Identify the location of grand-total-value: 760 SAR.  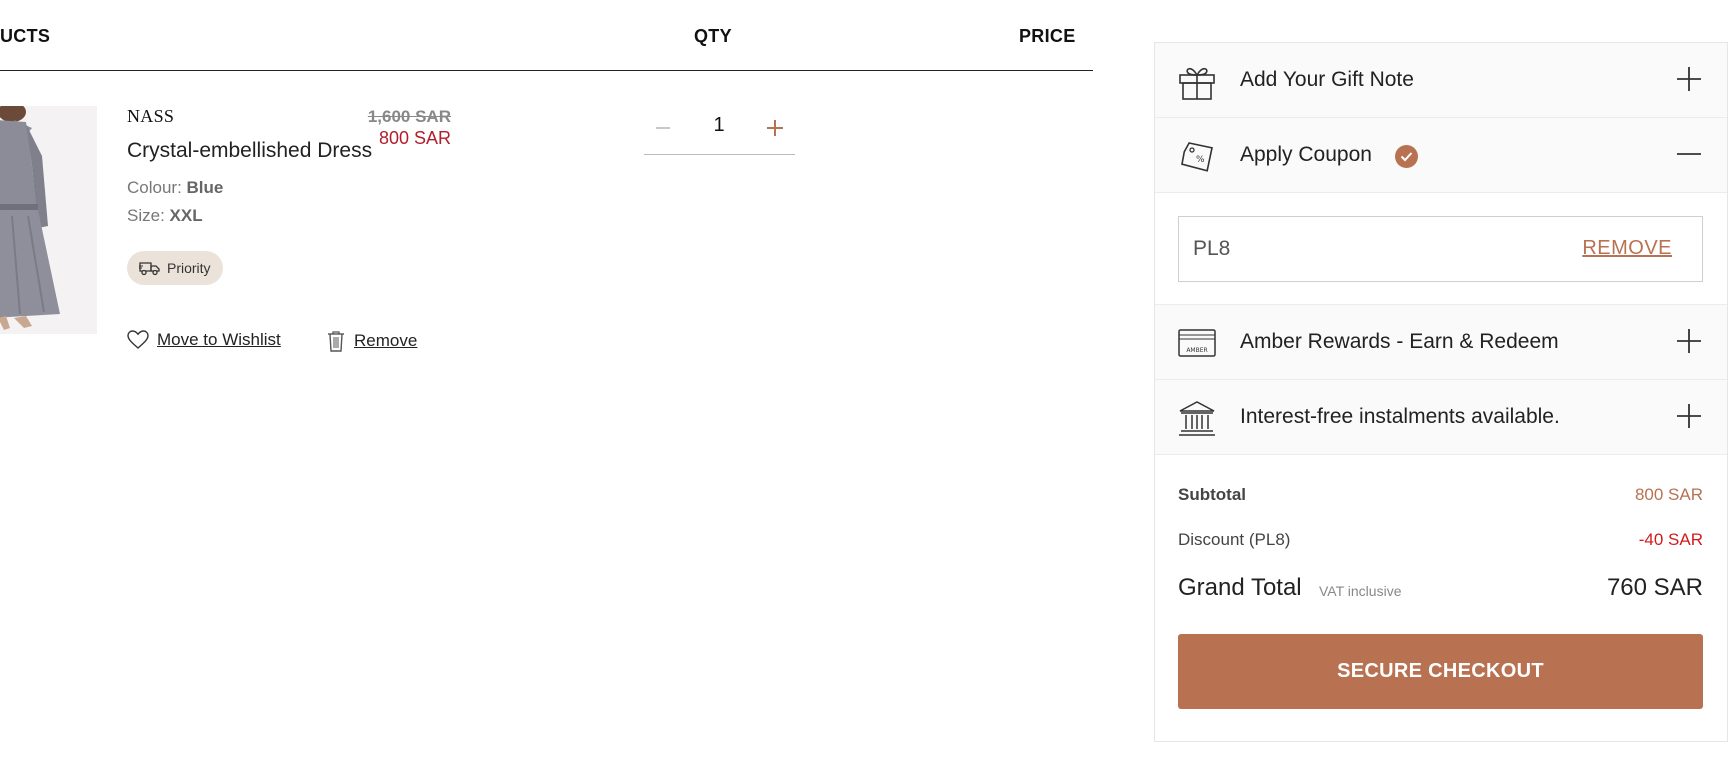
(1654, 587).